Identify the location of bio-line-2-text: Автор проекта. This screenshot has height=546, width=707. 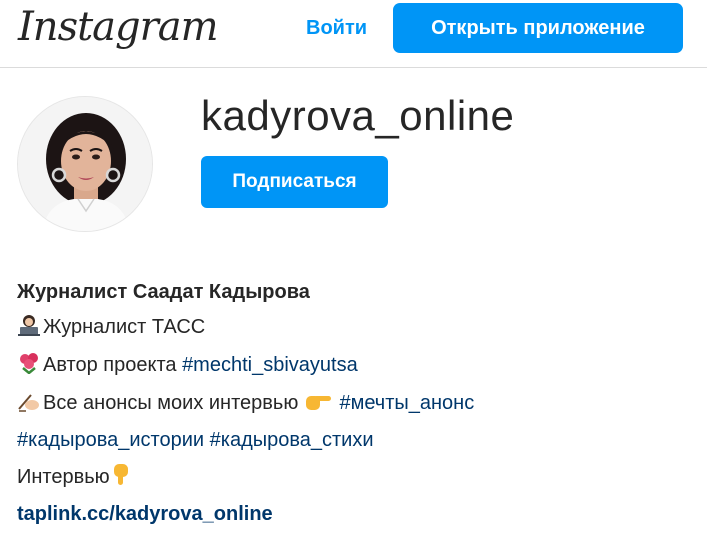
(113, 365).